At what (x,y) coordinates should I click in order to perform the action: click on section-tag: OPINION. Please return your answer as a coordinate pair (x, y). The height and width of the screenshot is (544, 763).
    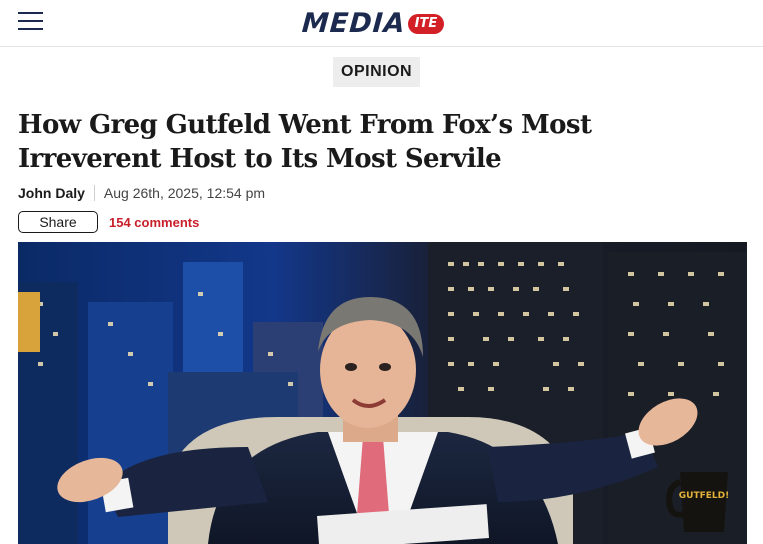
    Looking at the image, I should click on (377, 72).